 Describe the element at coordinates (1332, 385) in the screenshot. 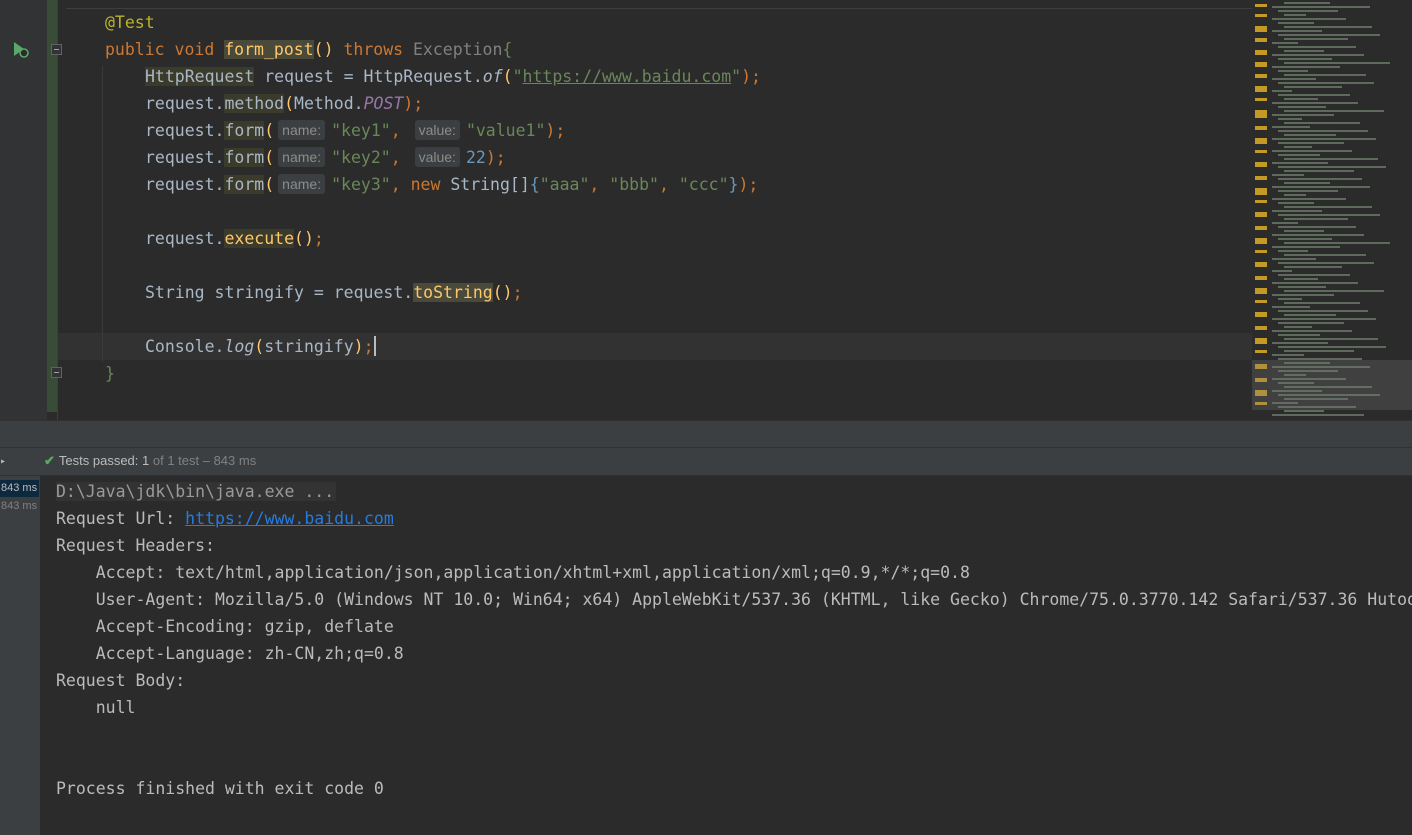

I see `minimap-viewport` at that location.